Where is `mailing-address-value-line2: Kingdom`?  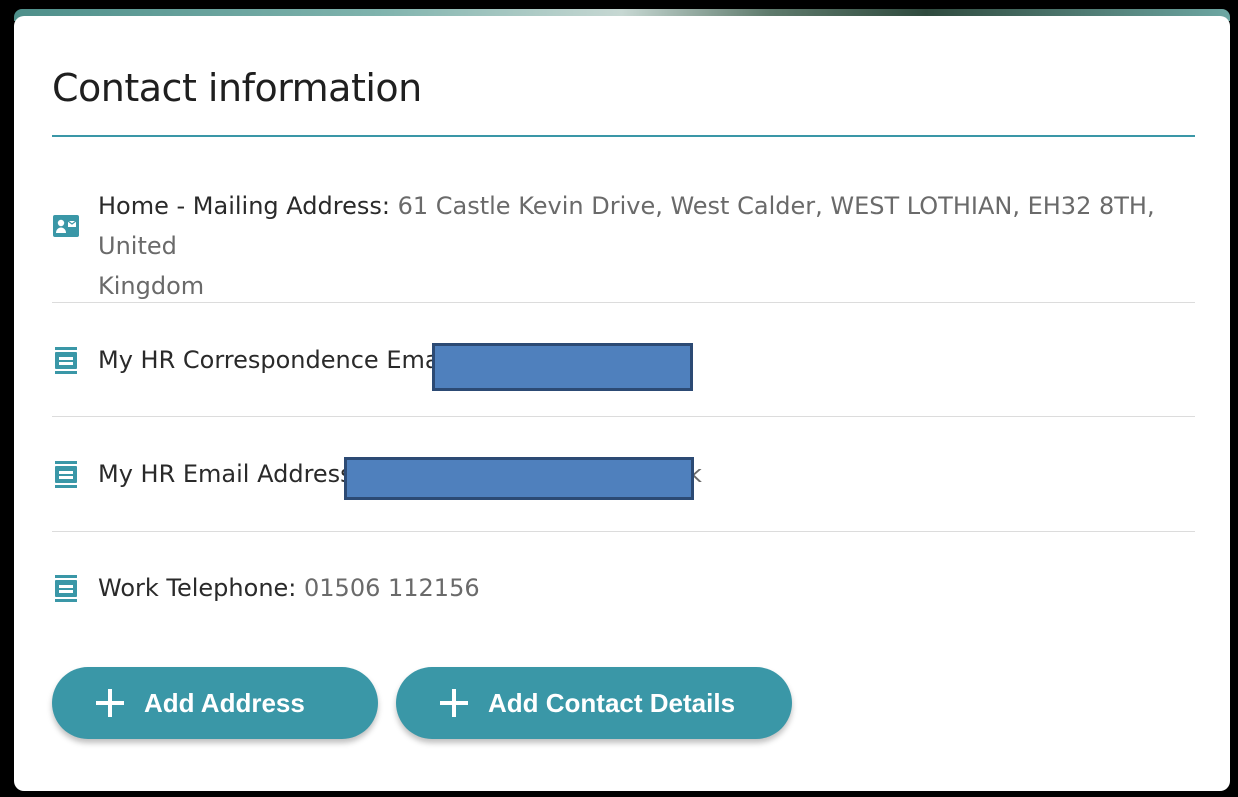 mailing-address-value-line2: Kingdom is located at coordinates (151, 286).